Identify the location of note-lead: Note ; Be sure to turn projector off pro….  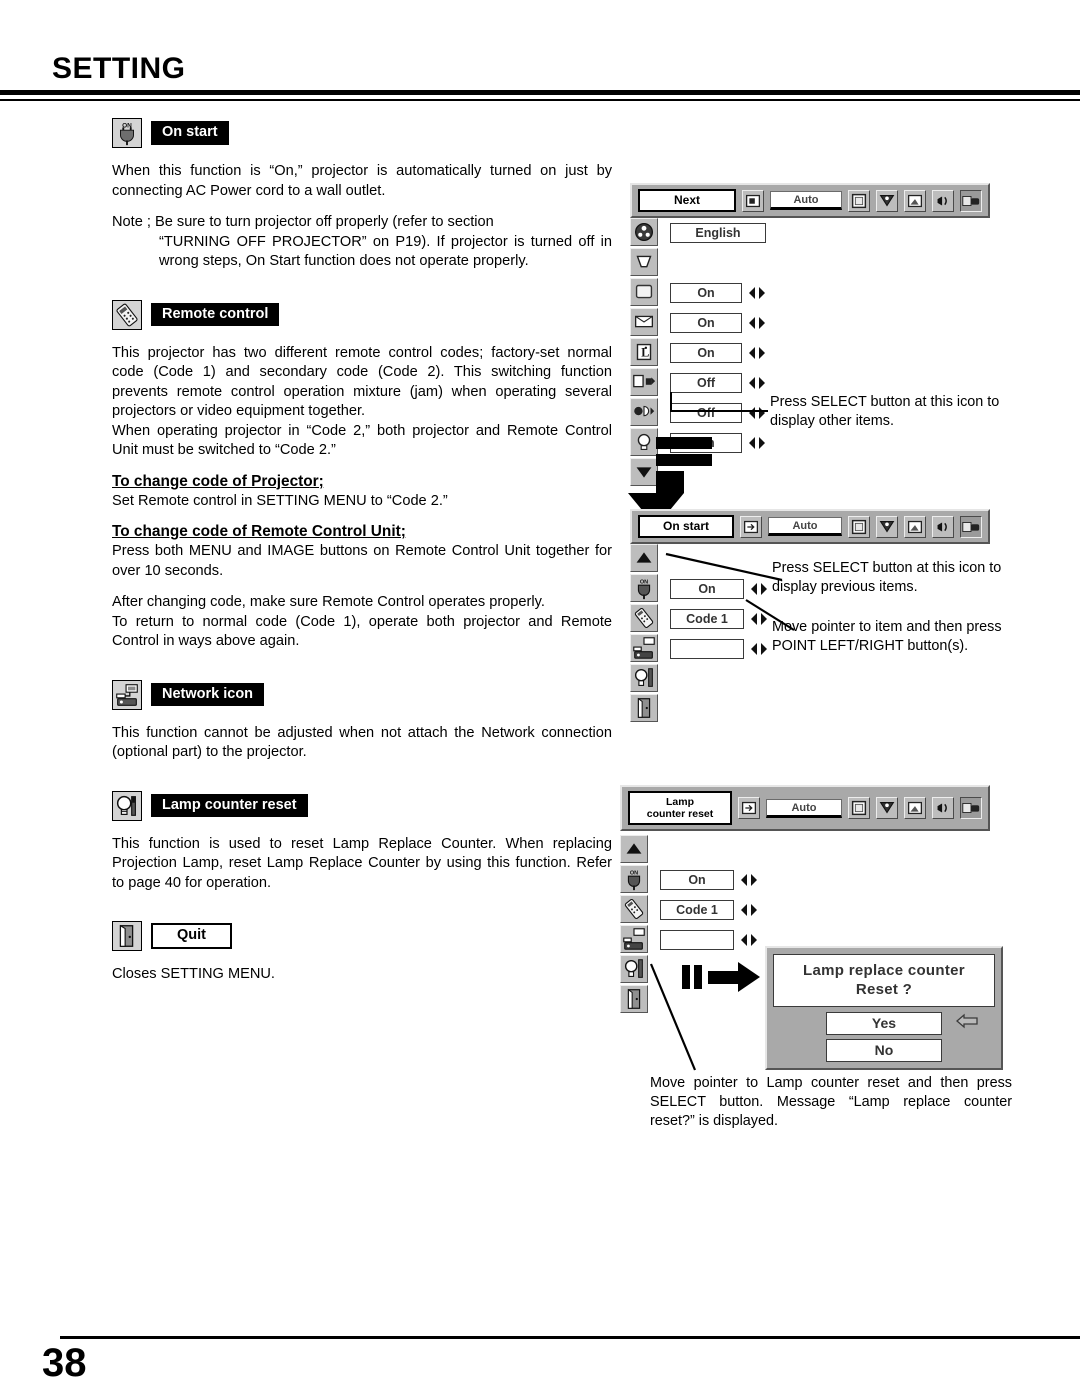
(303, 222).